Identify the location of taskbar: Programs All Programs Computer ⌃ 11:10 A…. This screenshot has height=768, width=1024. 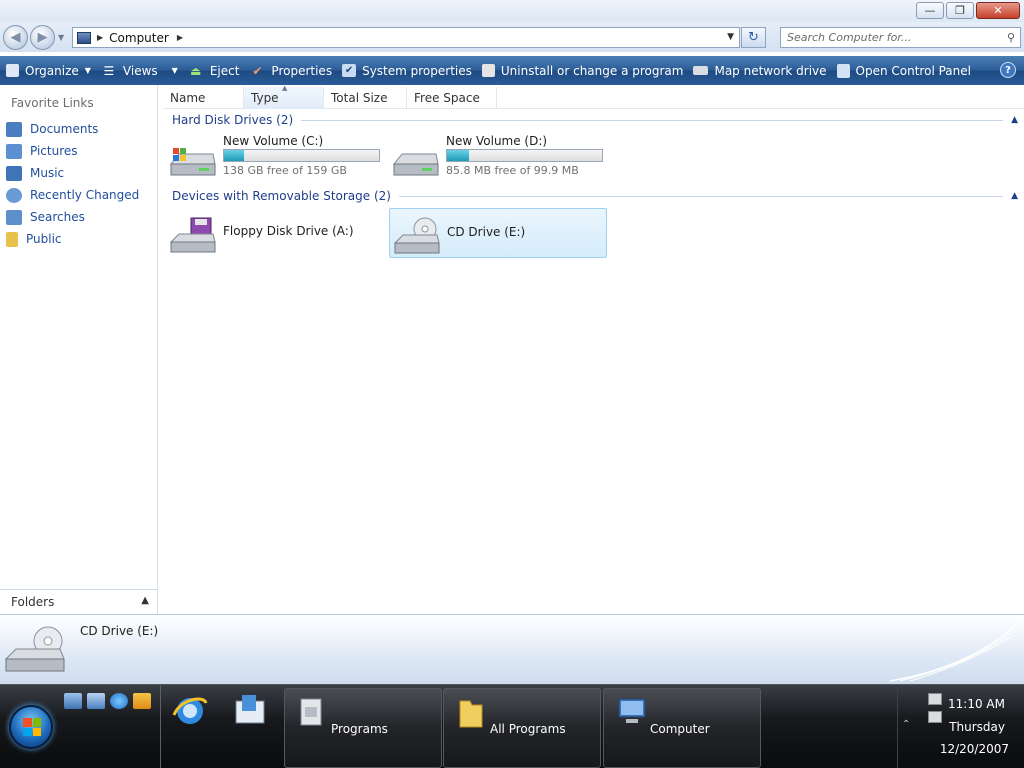
(512, 726).